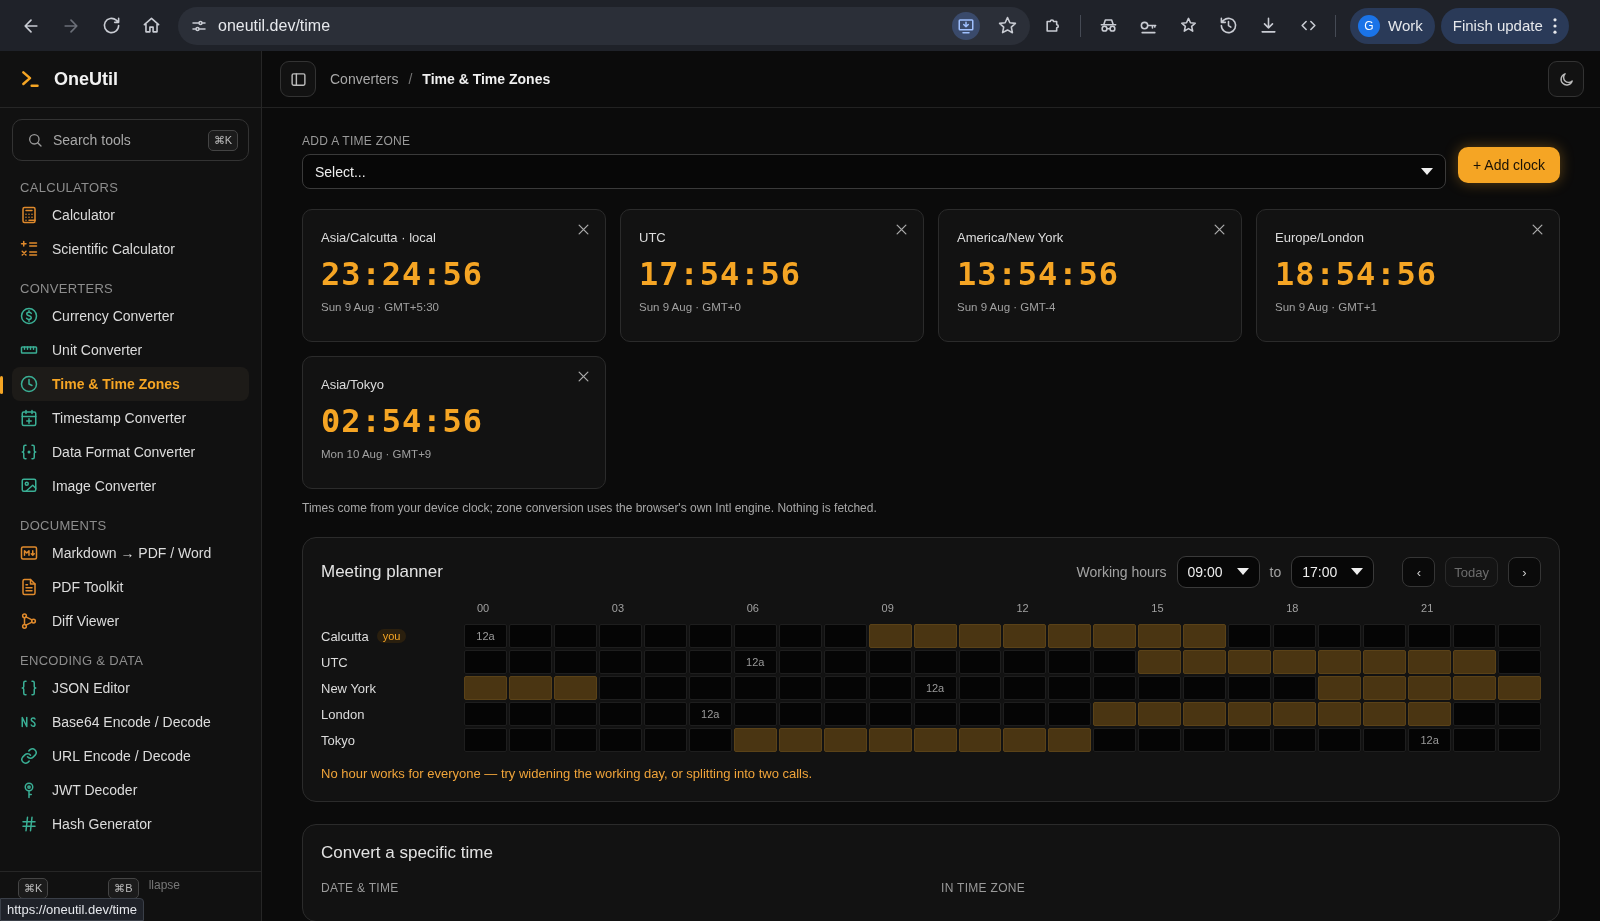 This screenshot has height=921, width=1600. What do you see at coordinates (1108, 25) in the screenshot?
I see `incognito-icon` at bounding box center [1108, 25].